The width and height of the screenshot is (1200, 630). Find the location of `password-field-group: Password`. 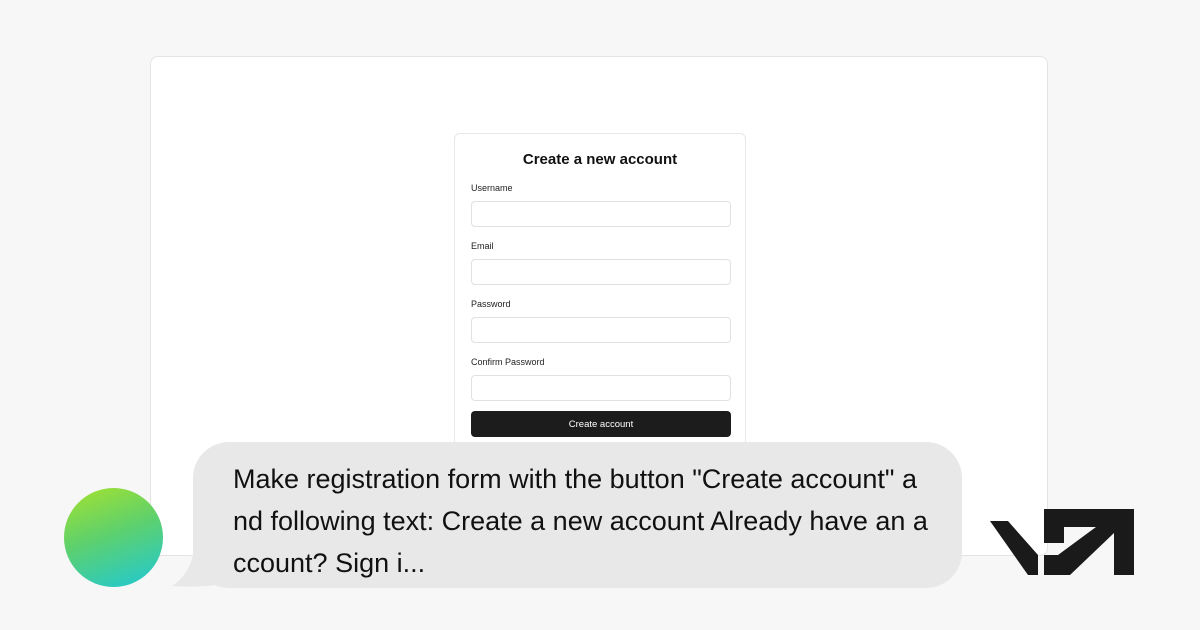

password-field-group: Password is located at coordinates (601, 321).